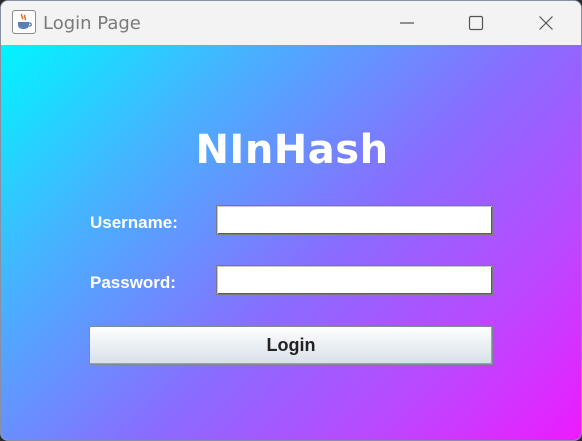 The image size is (582, 441). Describe the element at coordinates (134, 222) in the screenshot. I see `username-label: Username:` at that location.